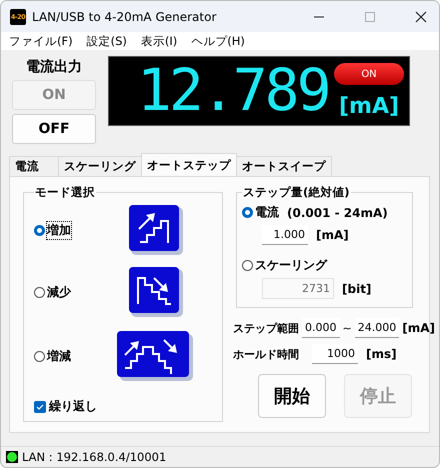  What do you see at coordinates (189, 164) in the screenshot?
I see `tab: オートステップ` at bounding box center [189, 164].